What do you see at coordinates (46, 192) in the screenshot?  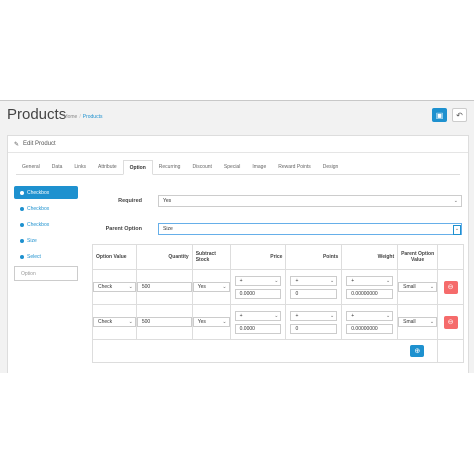 I see `sidebar-item-checkbox-1: Checkbox` at bounding box center [46, 192].